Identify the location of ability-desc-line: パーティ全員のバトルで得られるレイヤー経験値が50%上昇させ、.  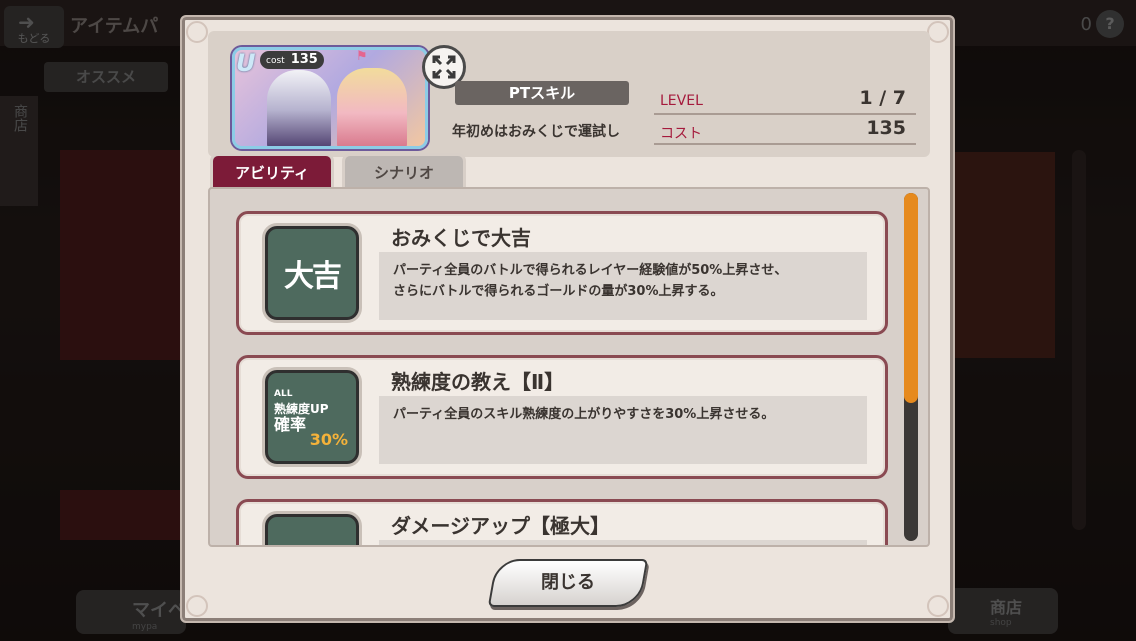
(590, 270).